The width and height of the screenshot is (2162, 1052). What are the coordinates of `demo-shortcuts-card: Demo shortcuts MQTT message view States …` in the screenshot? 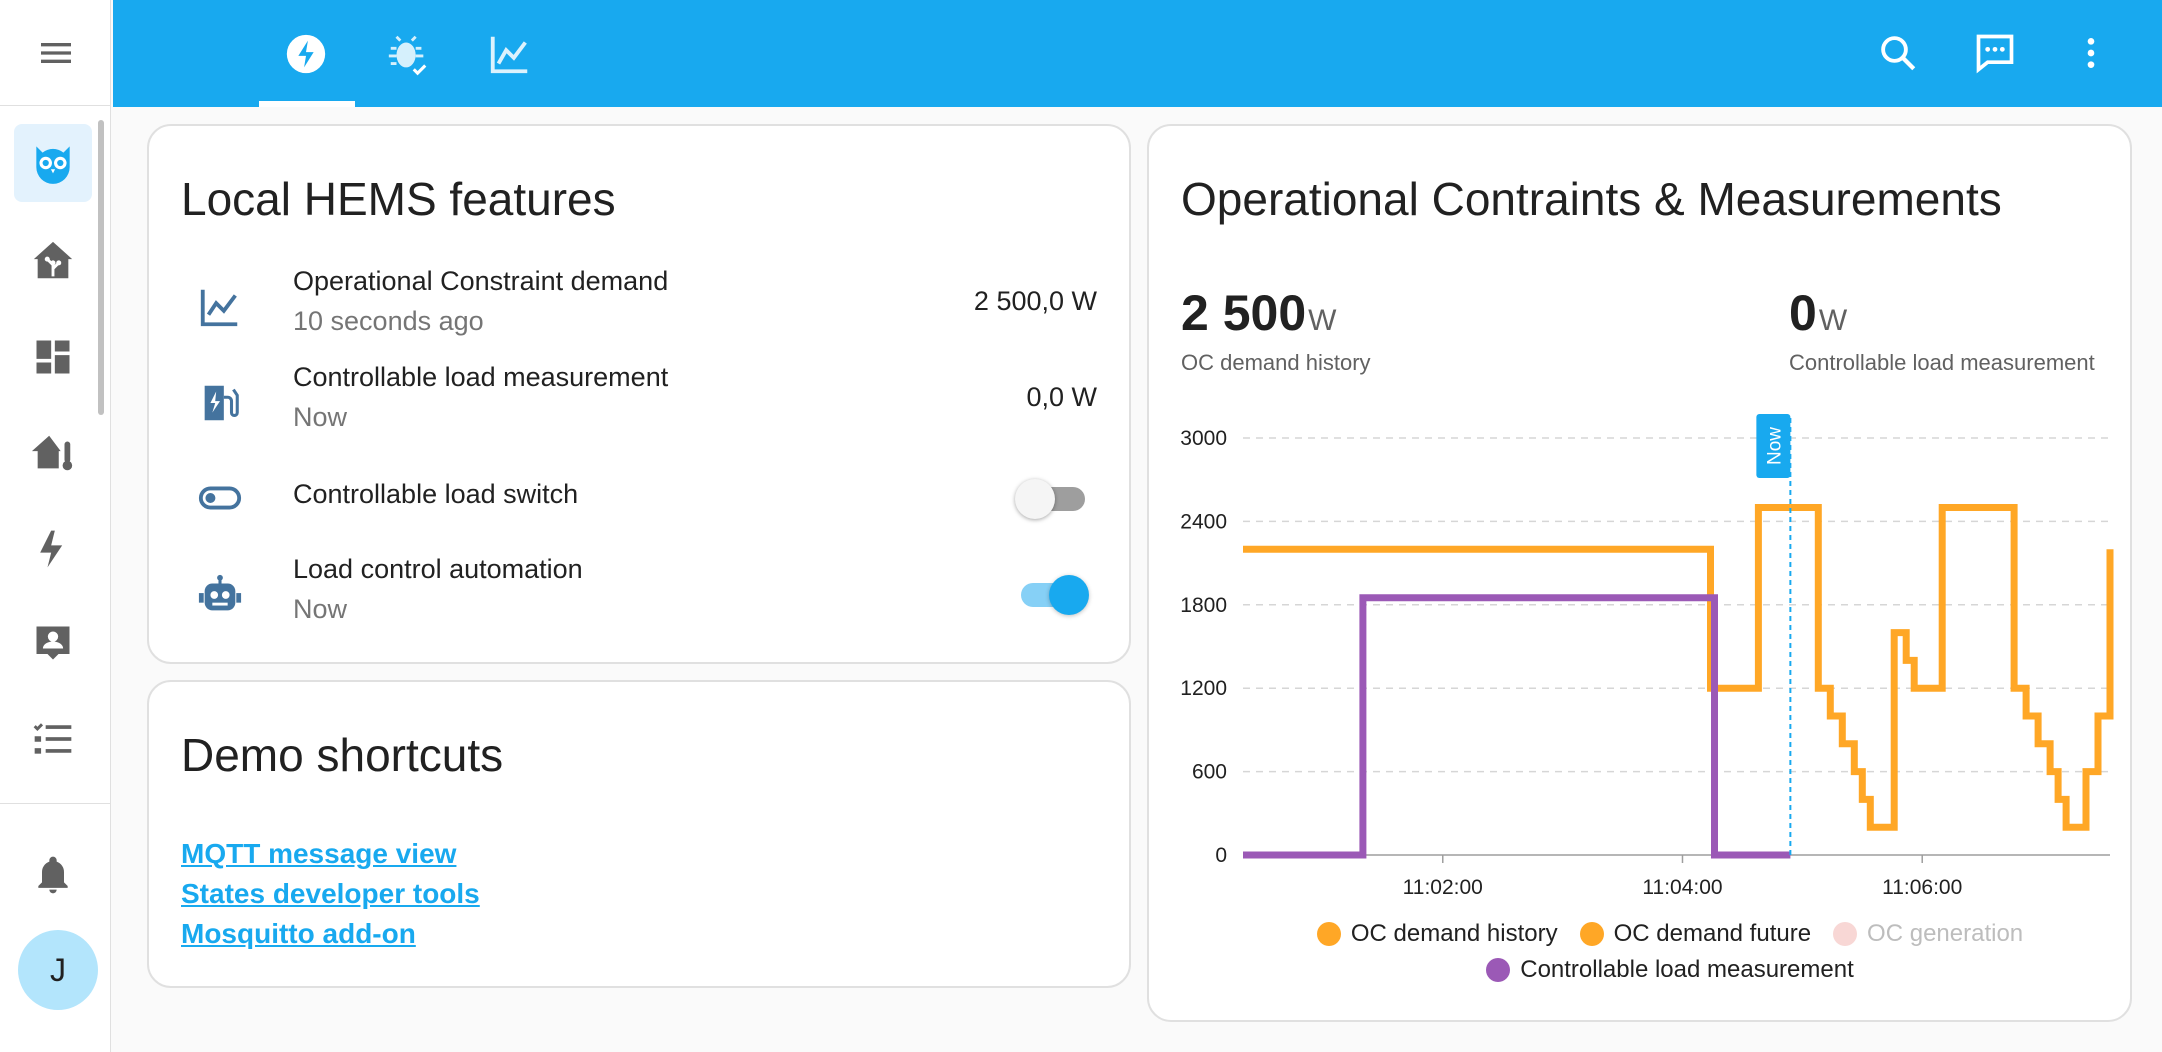 It's located at (639, 834).